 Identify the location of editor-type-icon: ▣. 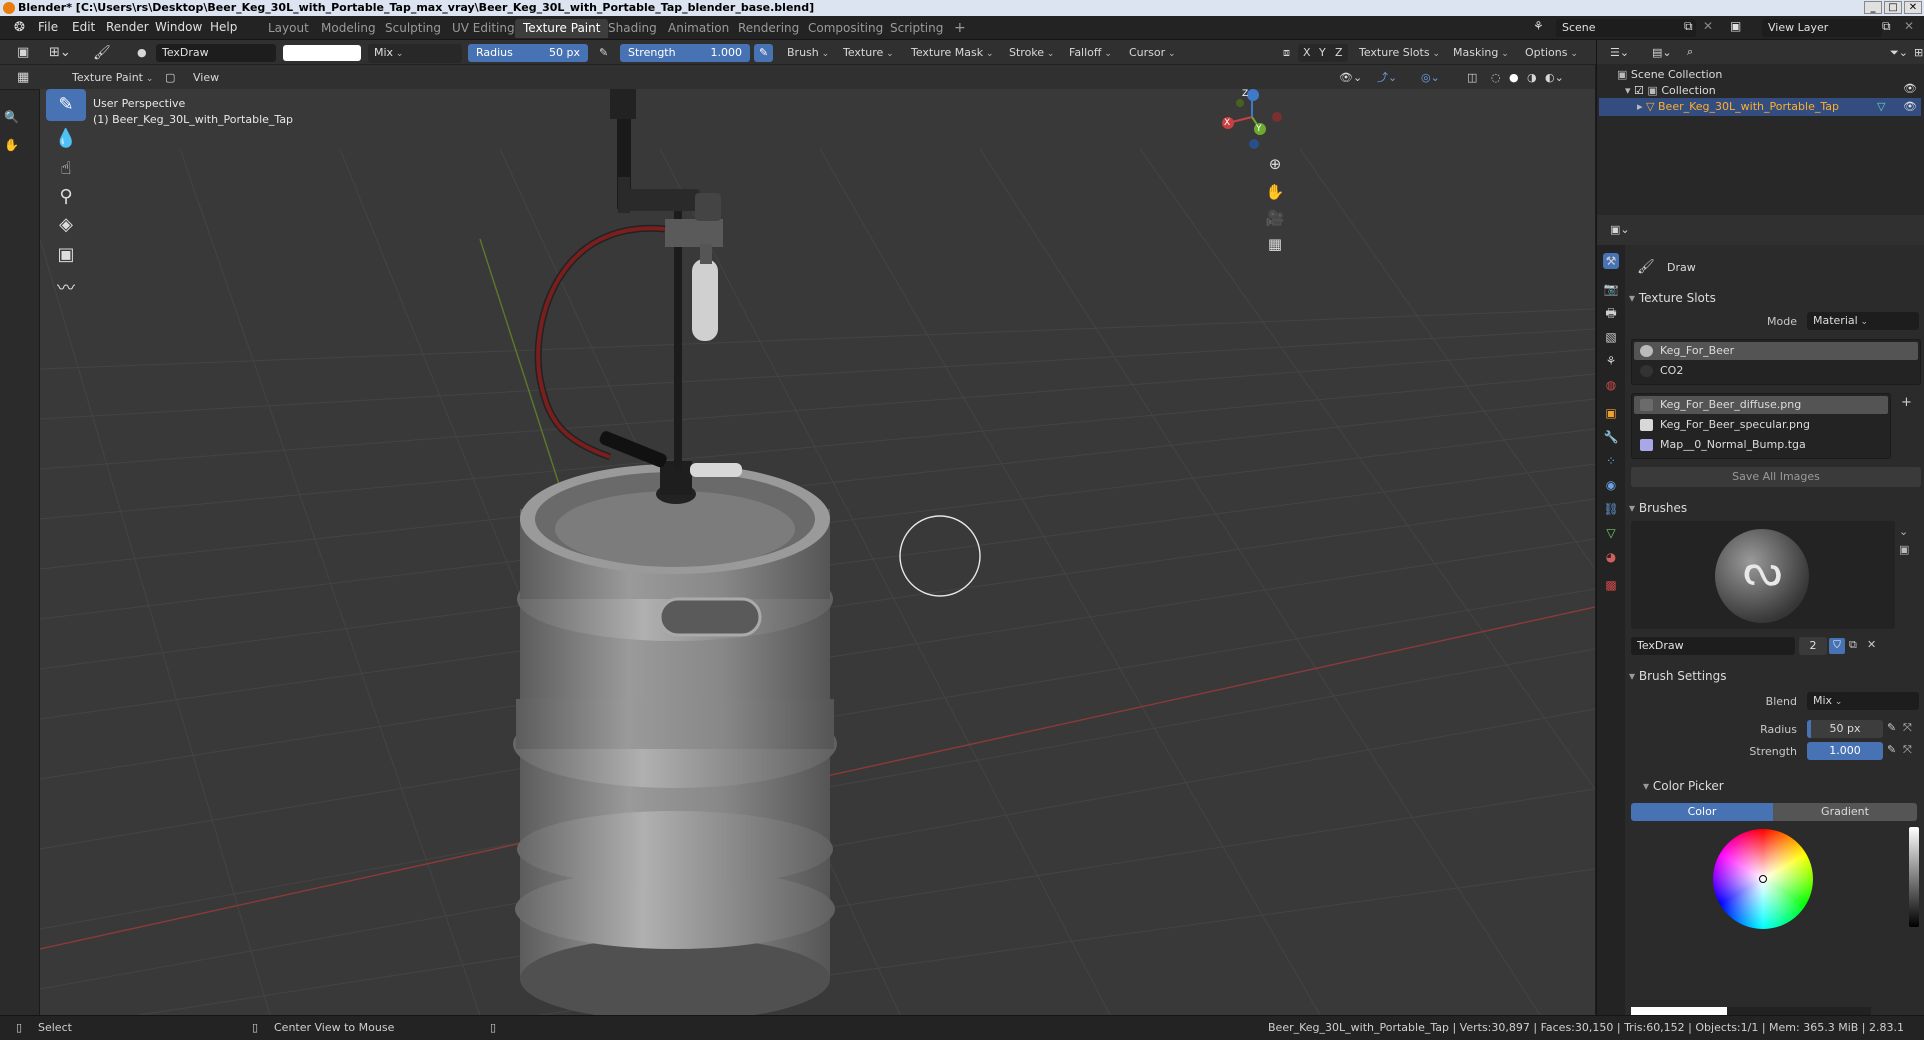
(23, 53).